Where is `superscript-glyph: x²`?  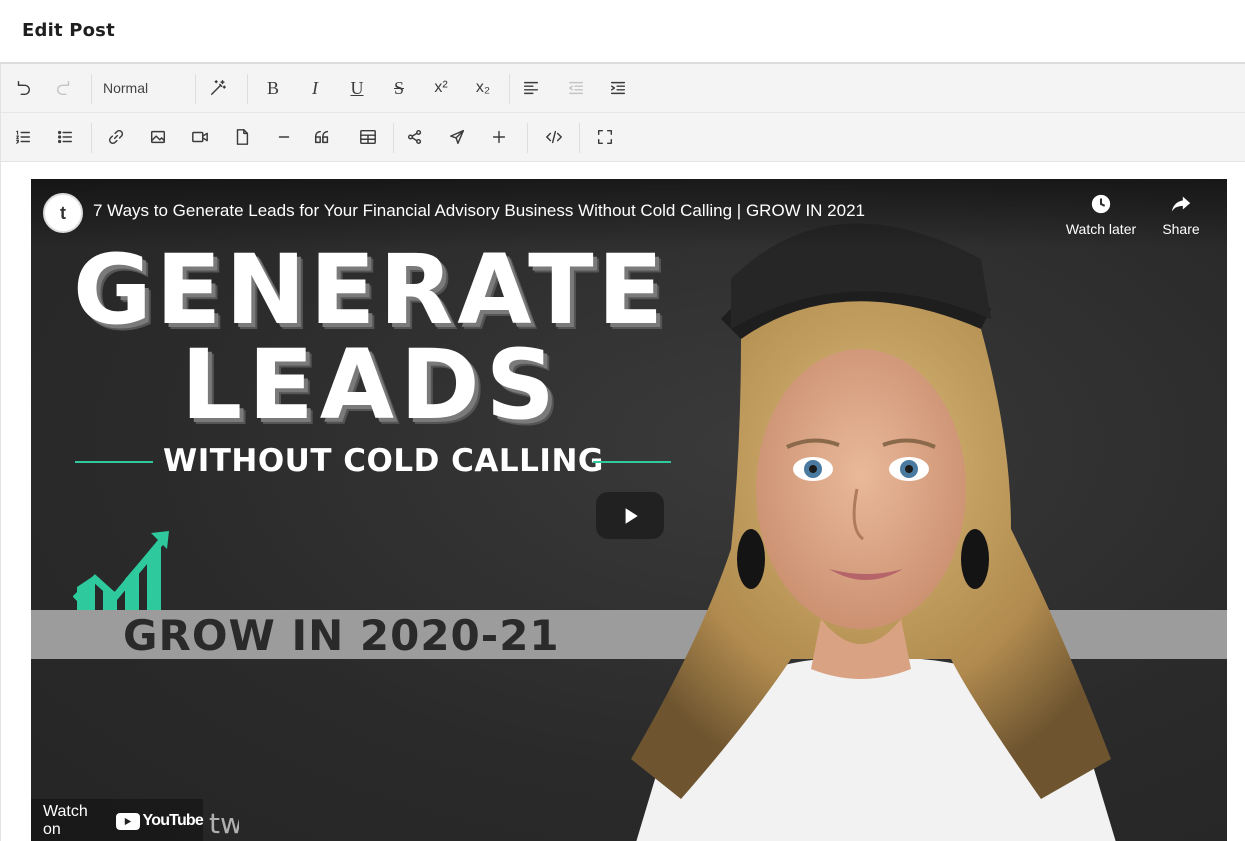 superscript-glyph: x² is located at coordinates (441, 87).